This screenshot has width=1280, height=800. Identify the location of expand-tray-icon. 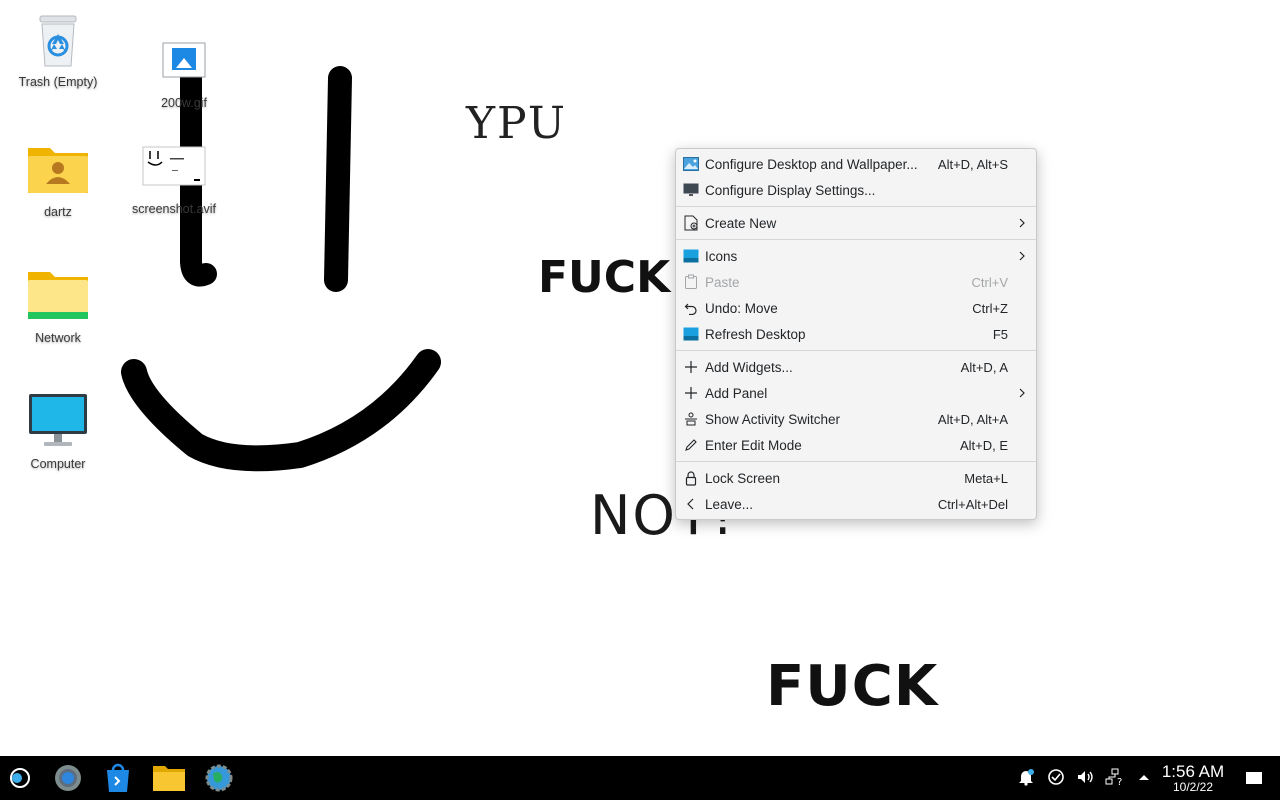
(1144, 777).